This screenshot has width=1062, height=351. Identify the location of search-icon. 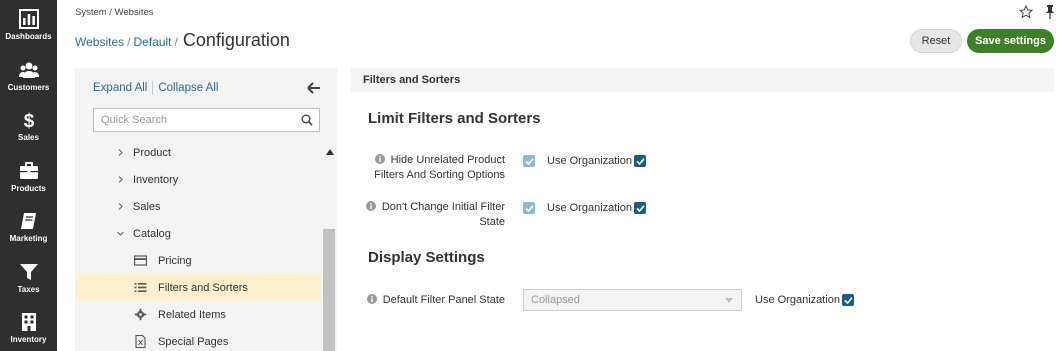
(307, 120).